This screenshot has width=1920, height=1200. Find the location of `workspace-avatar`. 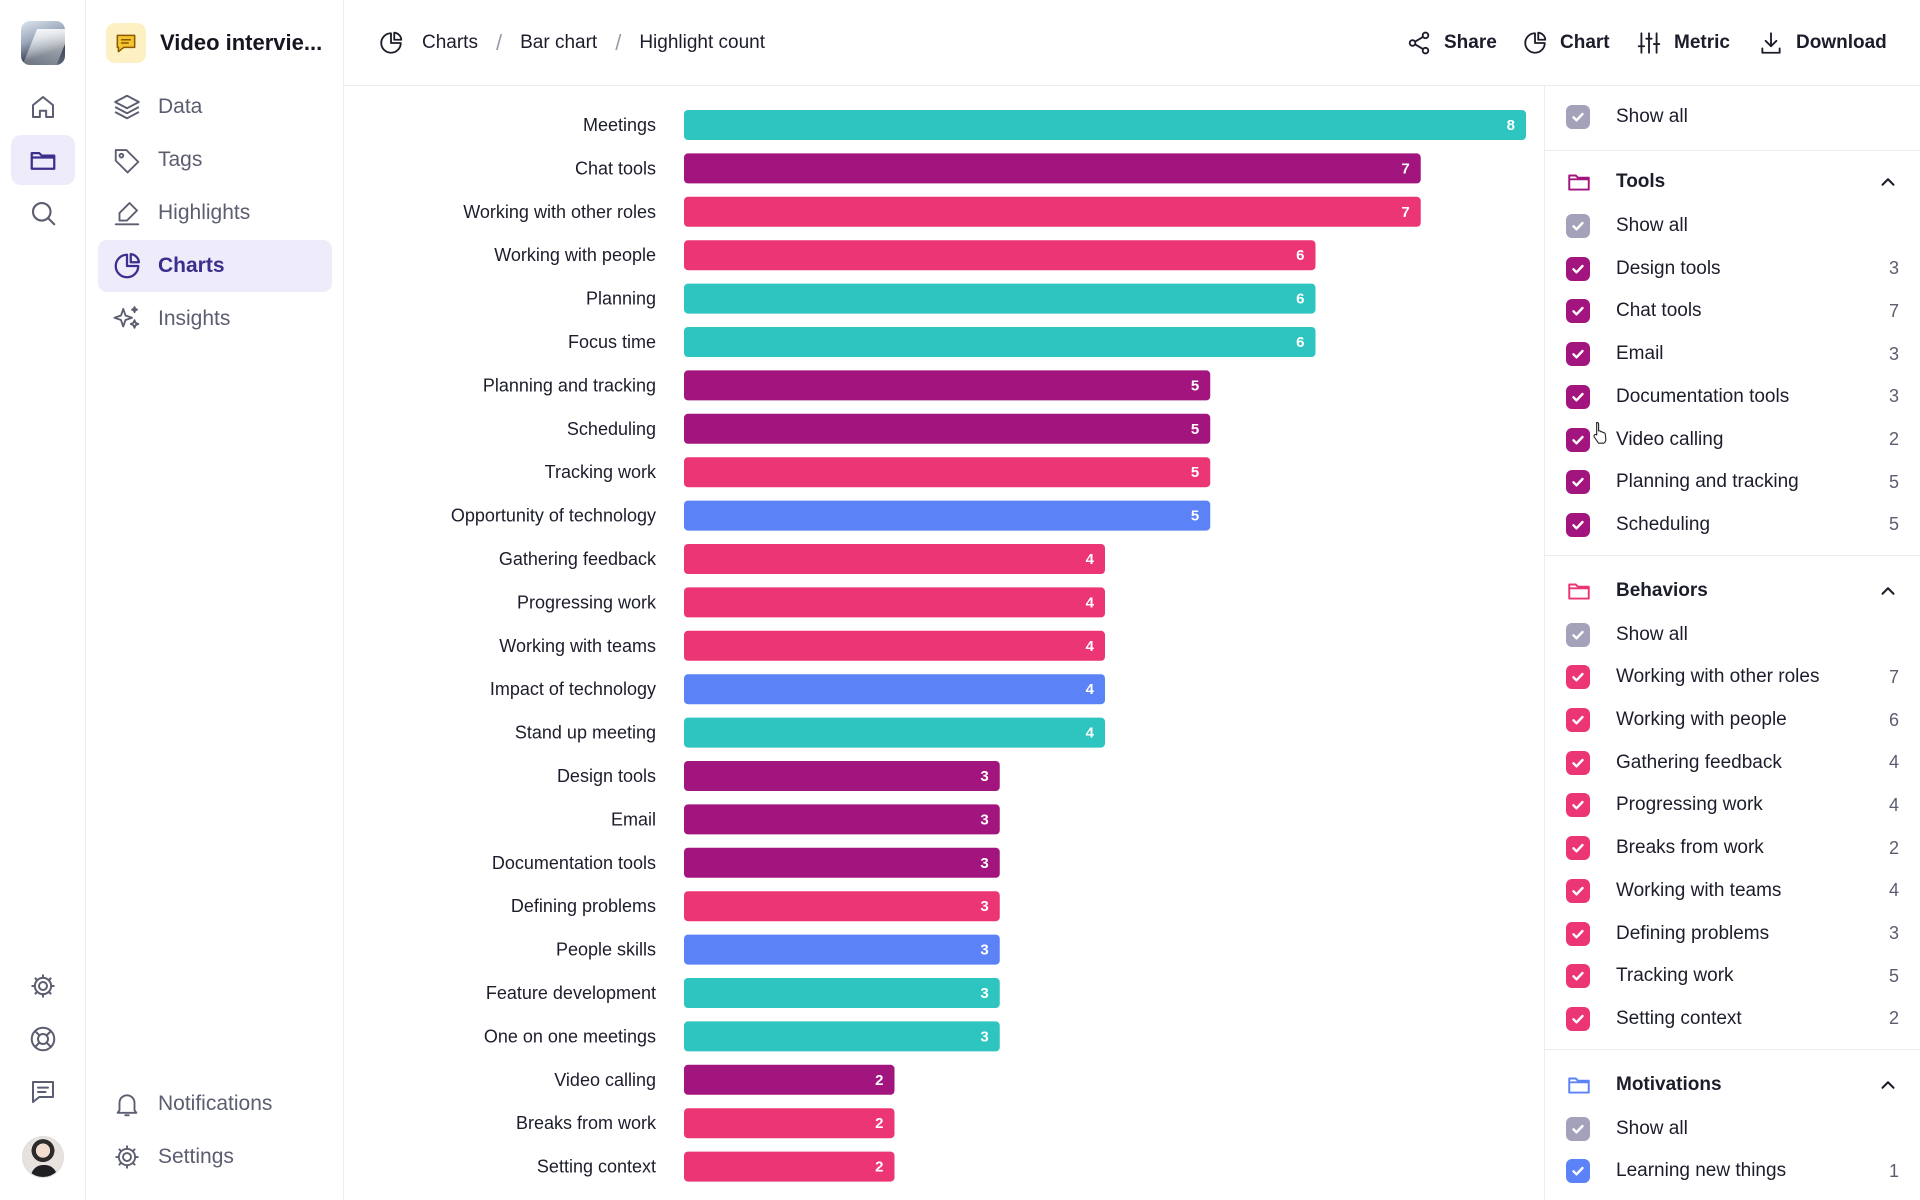

workspace-avatar is located at coordinates (43, 43).